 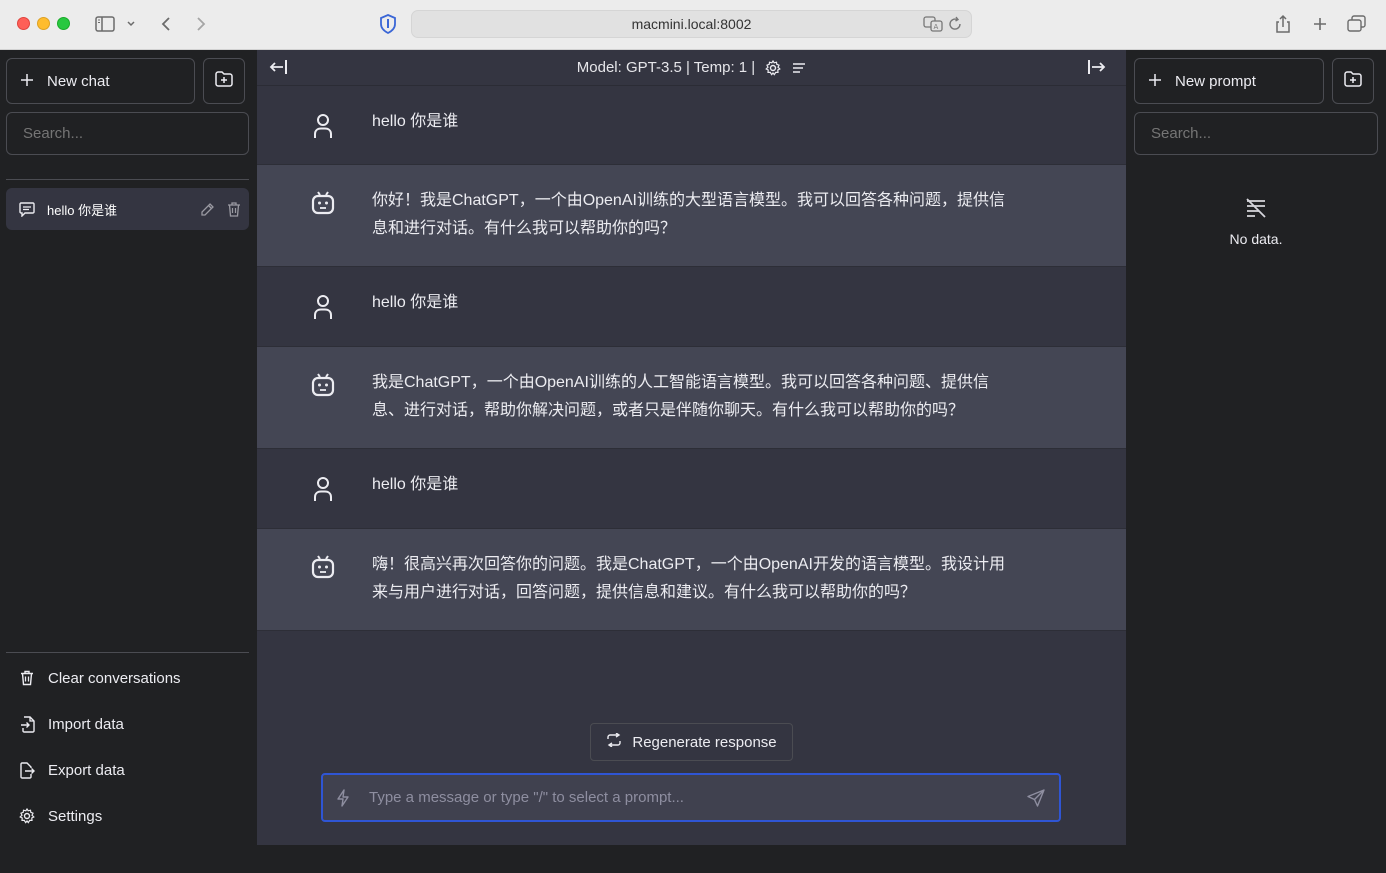 What do you see at coordinates (63, 23) in the screenshot?
I see `maximize-window-button` at bounding box center [63, 23].